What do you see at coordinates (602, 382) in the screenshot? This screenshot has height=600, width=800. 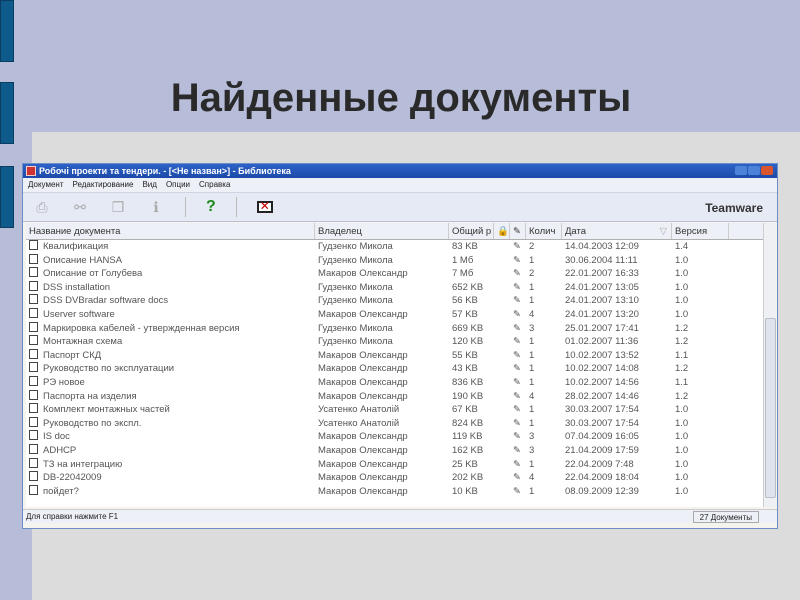 I see `doc-date: 10.02.2007 14:56` at bounding box center [602, 382].